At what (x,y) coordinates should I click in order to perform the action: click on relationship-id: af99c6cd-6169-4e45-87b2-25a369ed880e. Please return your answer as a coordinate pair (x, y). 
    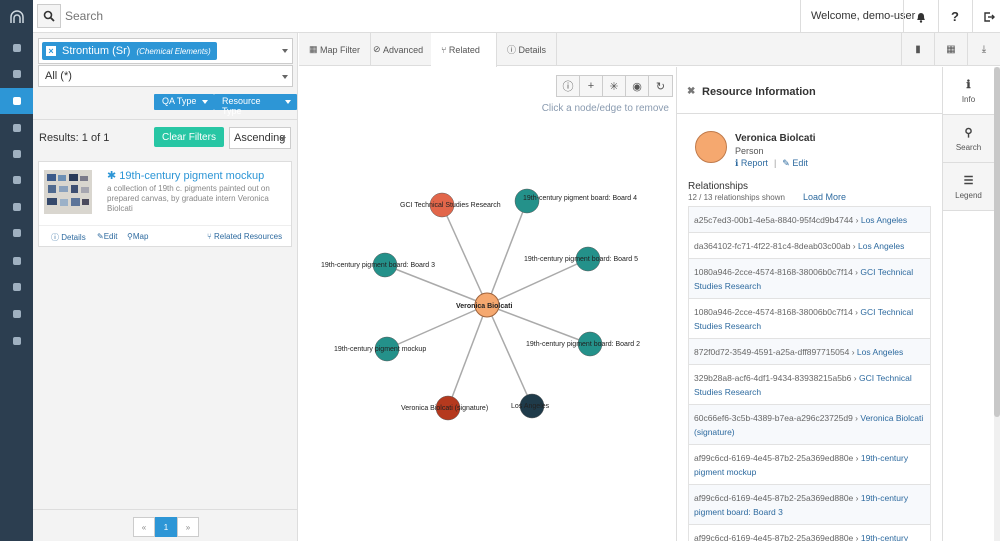
    Looking at the image, I should click on (774, 458).